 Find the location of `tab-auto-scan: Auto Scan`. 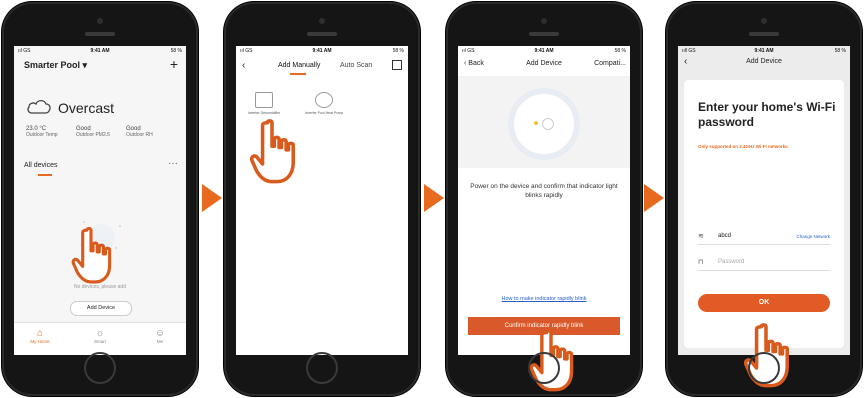

tab-auto-scan: Auto Scan is located at coordinates (356, 65).